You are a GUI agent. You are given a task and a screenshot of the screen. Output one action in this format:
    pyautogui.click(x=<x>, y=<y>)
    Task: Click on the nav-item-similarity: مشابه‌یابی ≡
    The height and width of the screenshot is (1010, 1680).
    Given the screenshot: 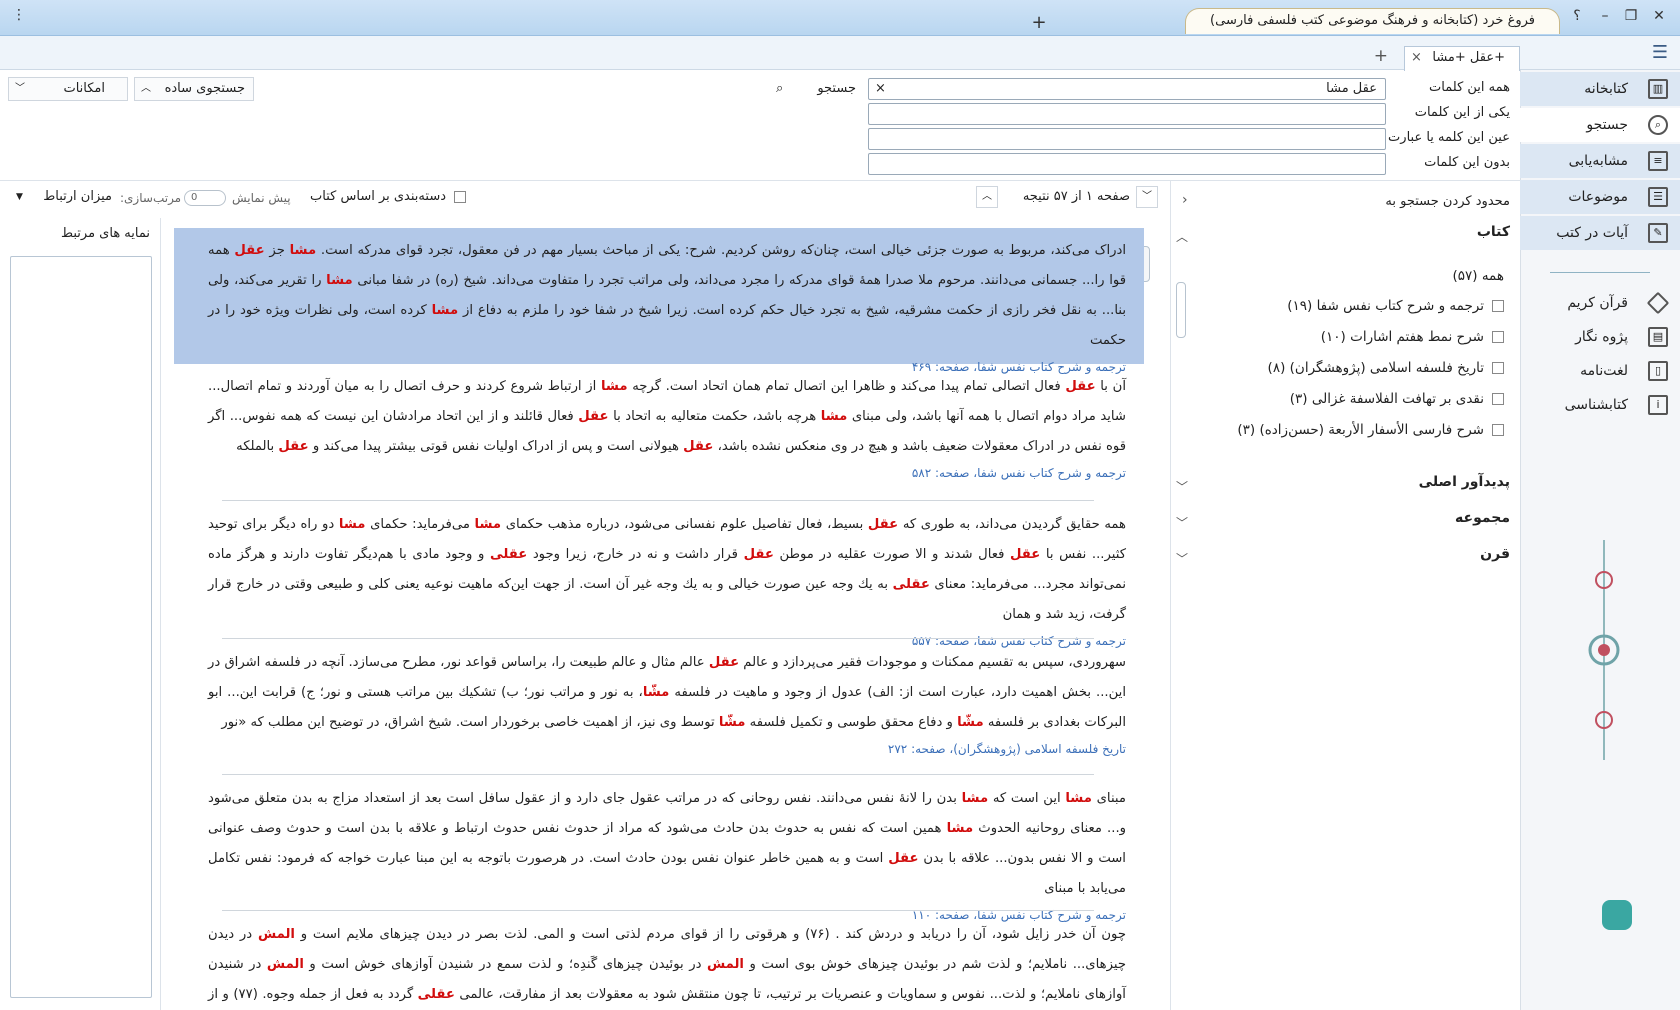 What is the action you would take?
    pyautogui.click(x=1600, y=161)
    